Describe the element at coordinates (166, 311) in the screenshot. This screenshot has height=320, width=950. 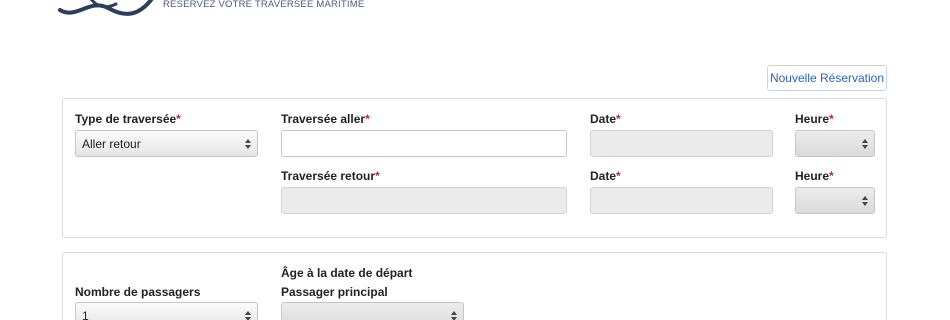
I see `passenger-count-select: 1` at that location.